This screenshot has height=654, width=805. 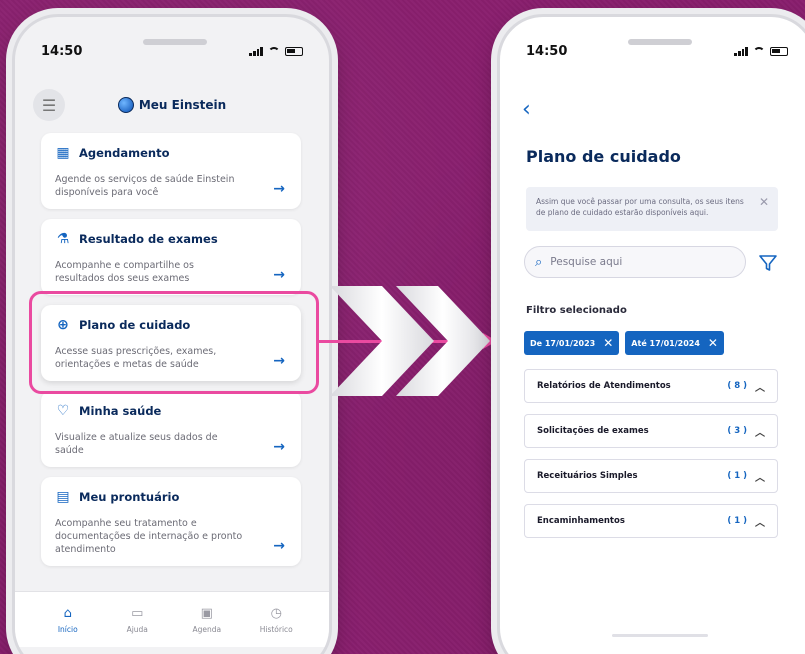 I want to click on nav-ajuda: ▭ Ajuda, so click(x=137, y=626).